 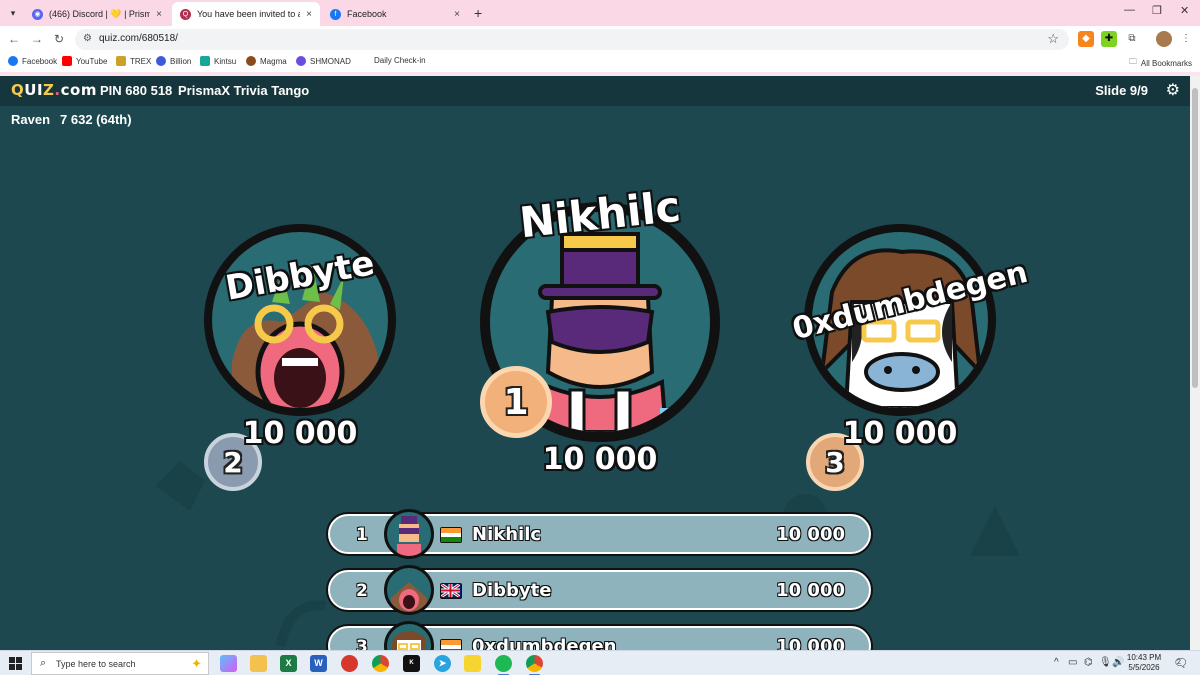 What do you see at coordinates (1105, 662) in the screenshot?
I see `microphone-icon: 🎙` at bounding box center [1105, 662].